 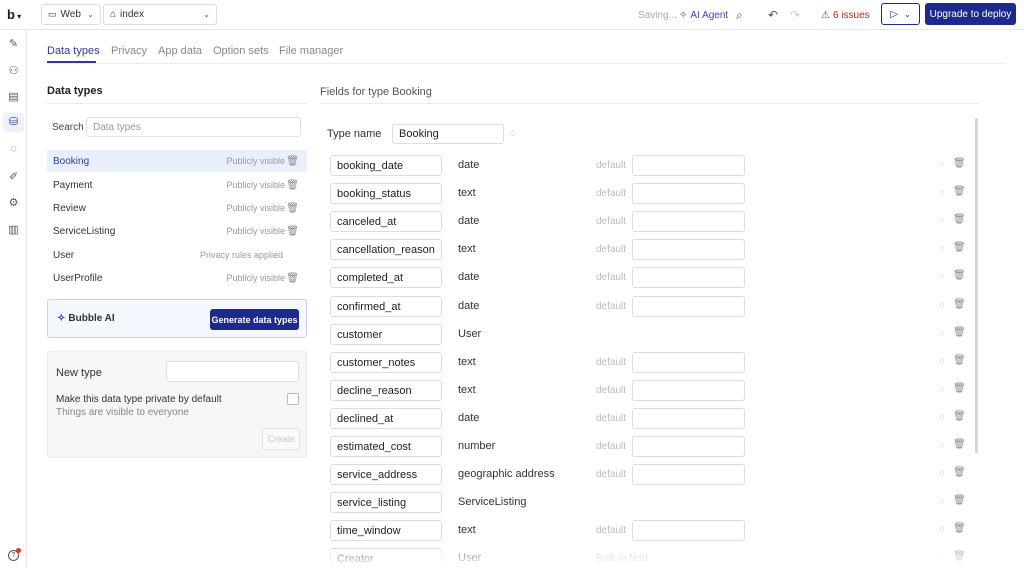 What do you see at coordinates (177, 231) in the screenshot?
I see `data-type-row-servicelisting: ServiceListing Publicly visible 🗑` at bounding box center [177, 231].